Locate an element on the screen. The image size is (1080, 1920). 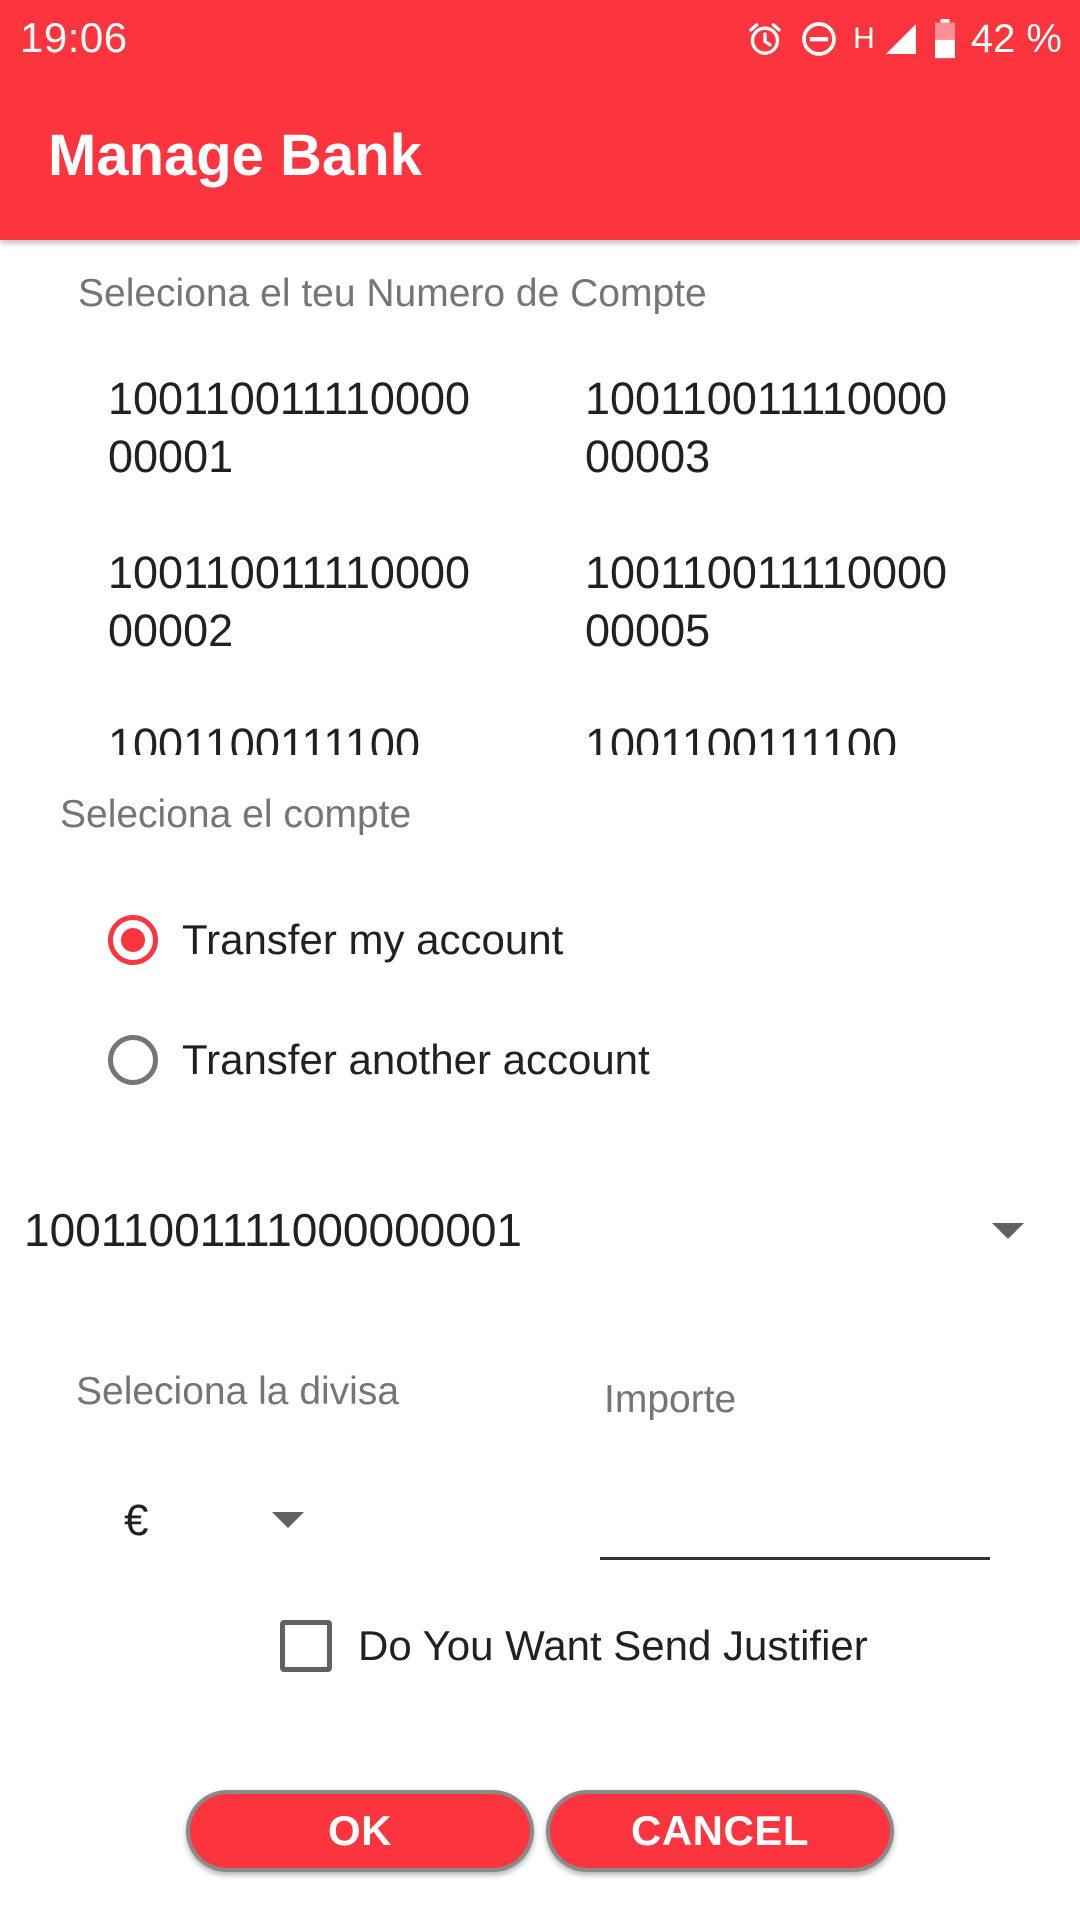
cancel-button: CANCEL is located at coordinates (720, 1831).